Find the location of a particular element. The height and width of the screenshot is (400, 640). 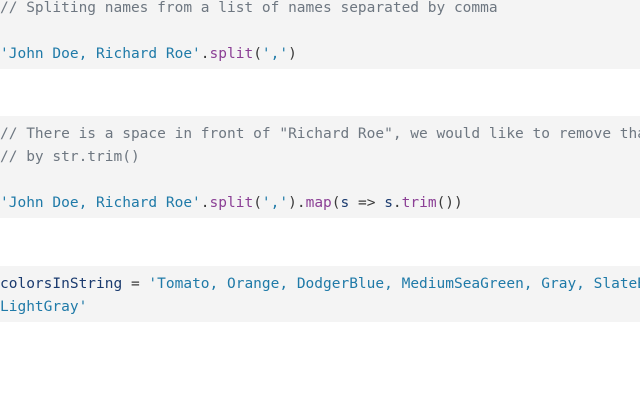

code-token: // by str.trim() is located at coordinates (70, 157).